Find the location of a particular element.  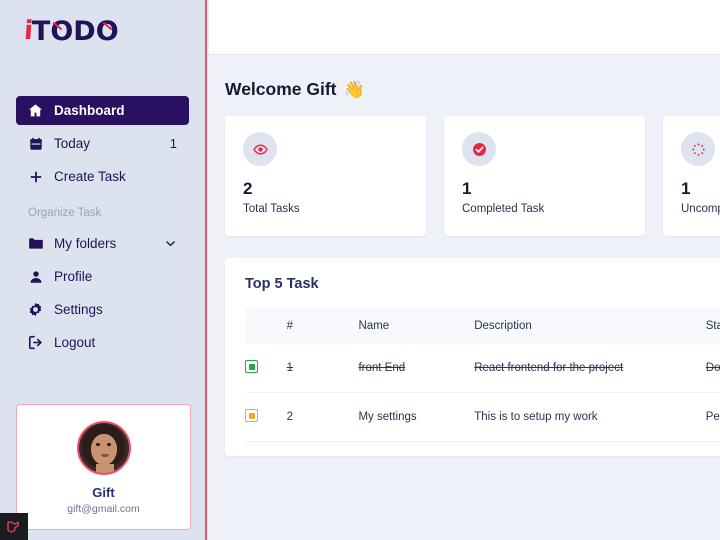

stat-label: Uncompleted Task is located at coordinates (700, 208).